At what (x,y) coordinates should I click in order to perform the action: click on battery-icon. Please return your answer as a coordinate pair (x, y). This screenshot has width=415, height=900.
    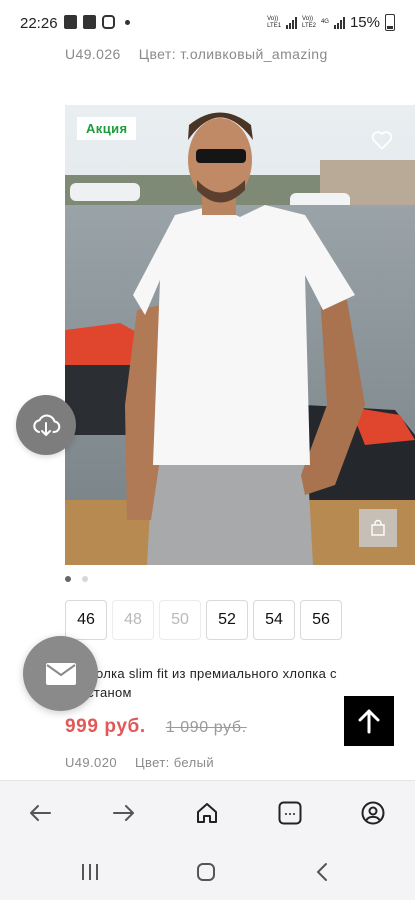
    Looking at the image, I should click on (390, 22).